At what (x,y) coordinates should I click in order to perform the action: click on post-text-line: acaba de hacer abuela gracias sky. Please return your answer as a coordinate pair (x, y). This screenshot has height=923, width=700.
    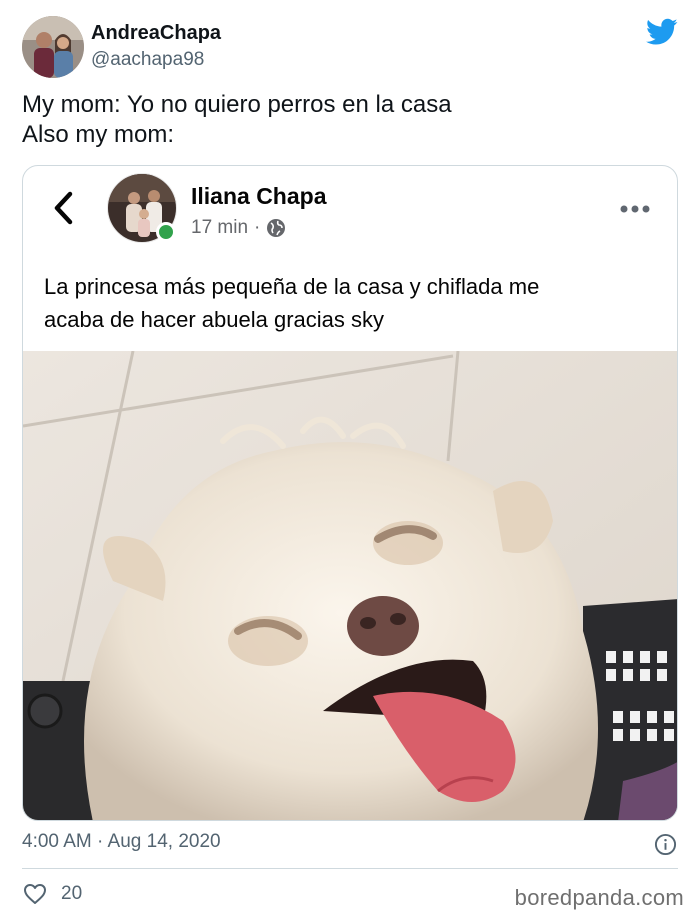
    Looking at the image, I should click on (214, 319).